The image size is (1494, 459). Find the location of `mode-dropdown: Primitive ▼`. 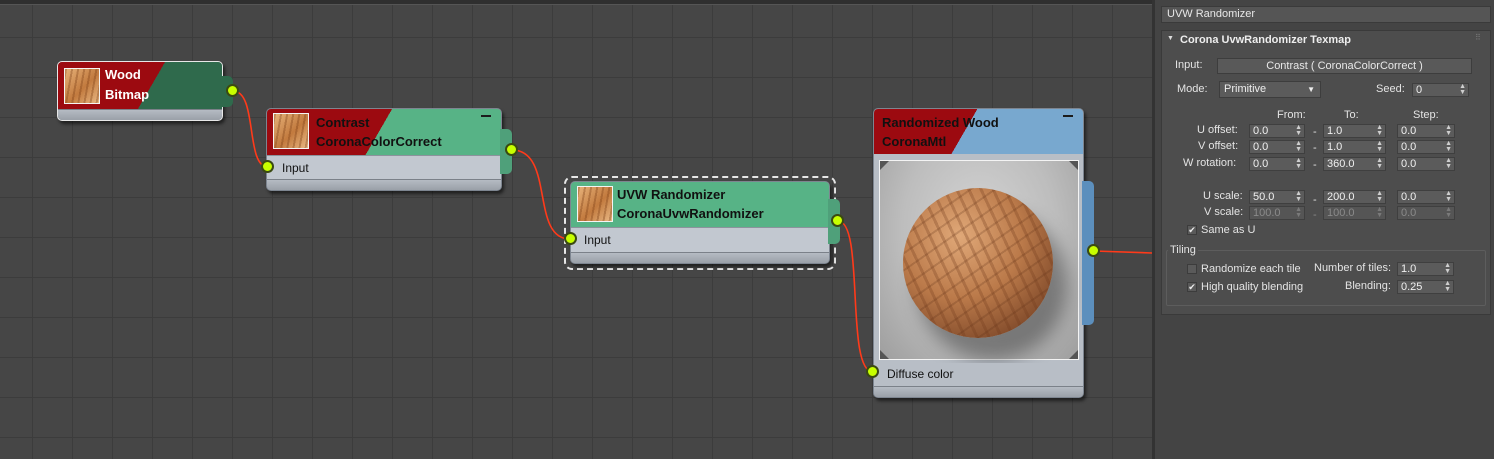

mode-dropdown: Primitive ▼ is located at coordinates (1270, 89).